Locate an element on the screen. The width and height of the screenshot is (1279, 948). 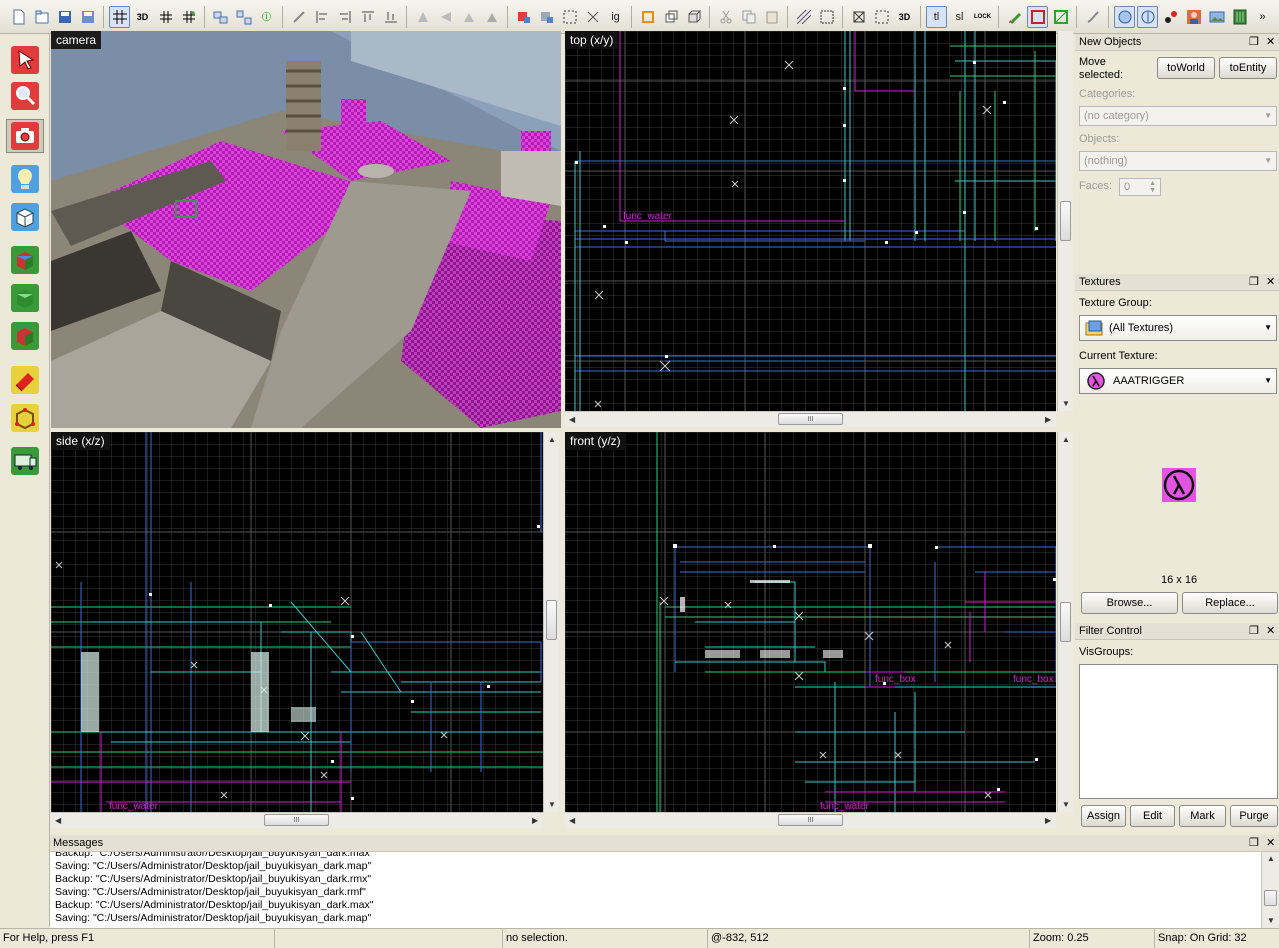
grid-toggle-icon is located at coordinates (119, 16).